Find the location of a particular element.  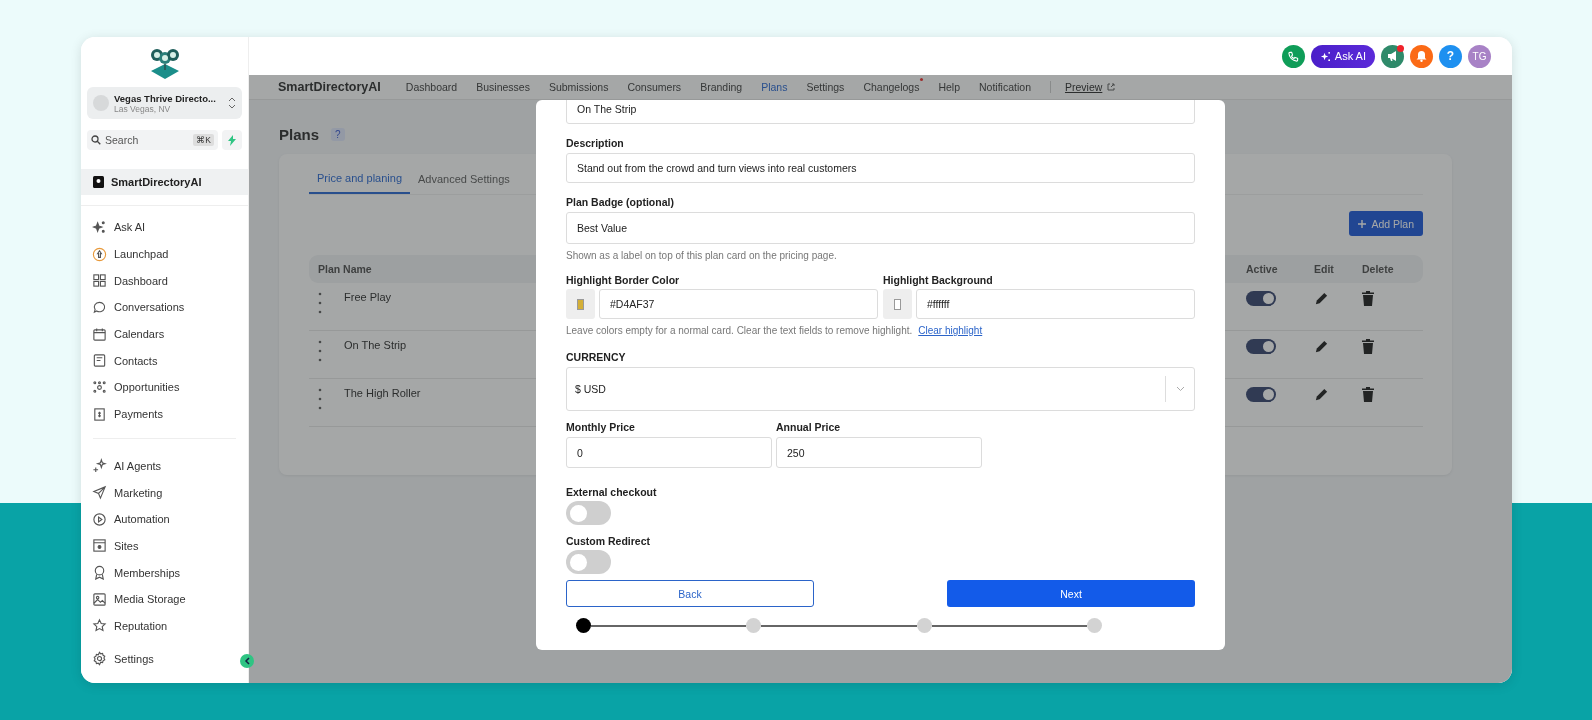

field-label: Monthly Price is located at coordinates (601, 427).